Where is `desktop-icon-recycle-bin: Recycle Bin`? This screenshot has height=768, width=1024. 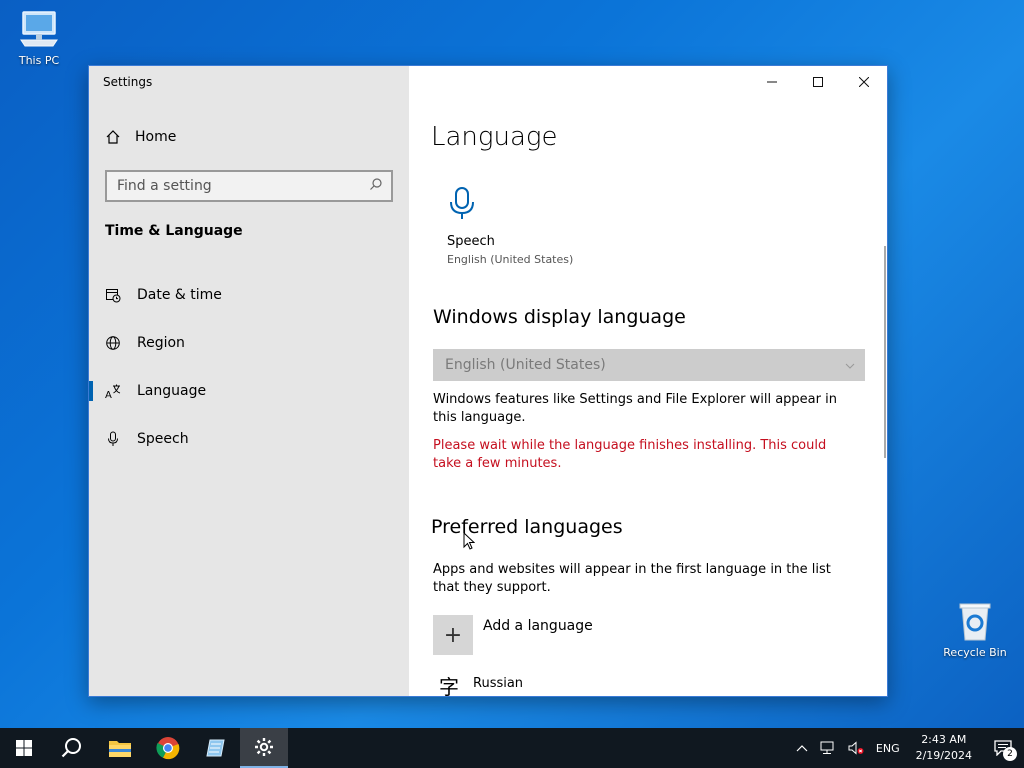
desktop-icon-recycle-bin: Recycle Bin is located at coordinates (975, 629).